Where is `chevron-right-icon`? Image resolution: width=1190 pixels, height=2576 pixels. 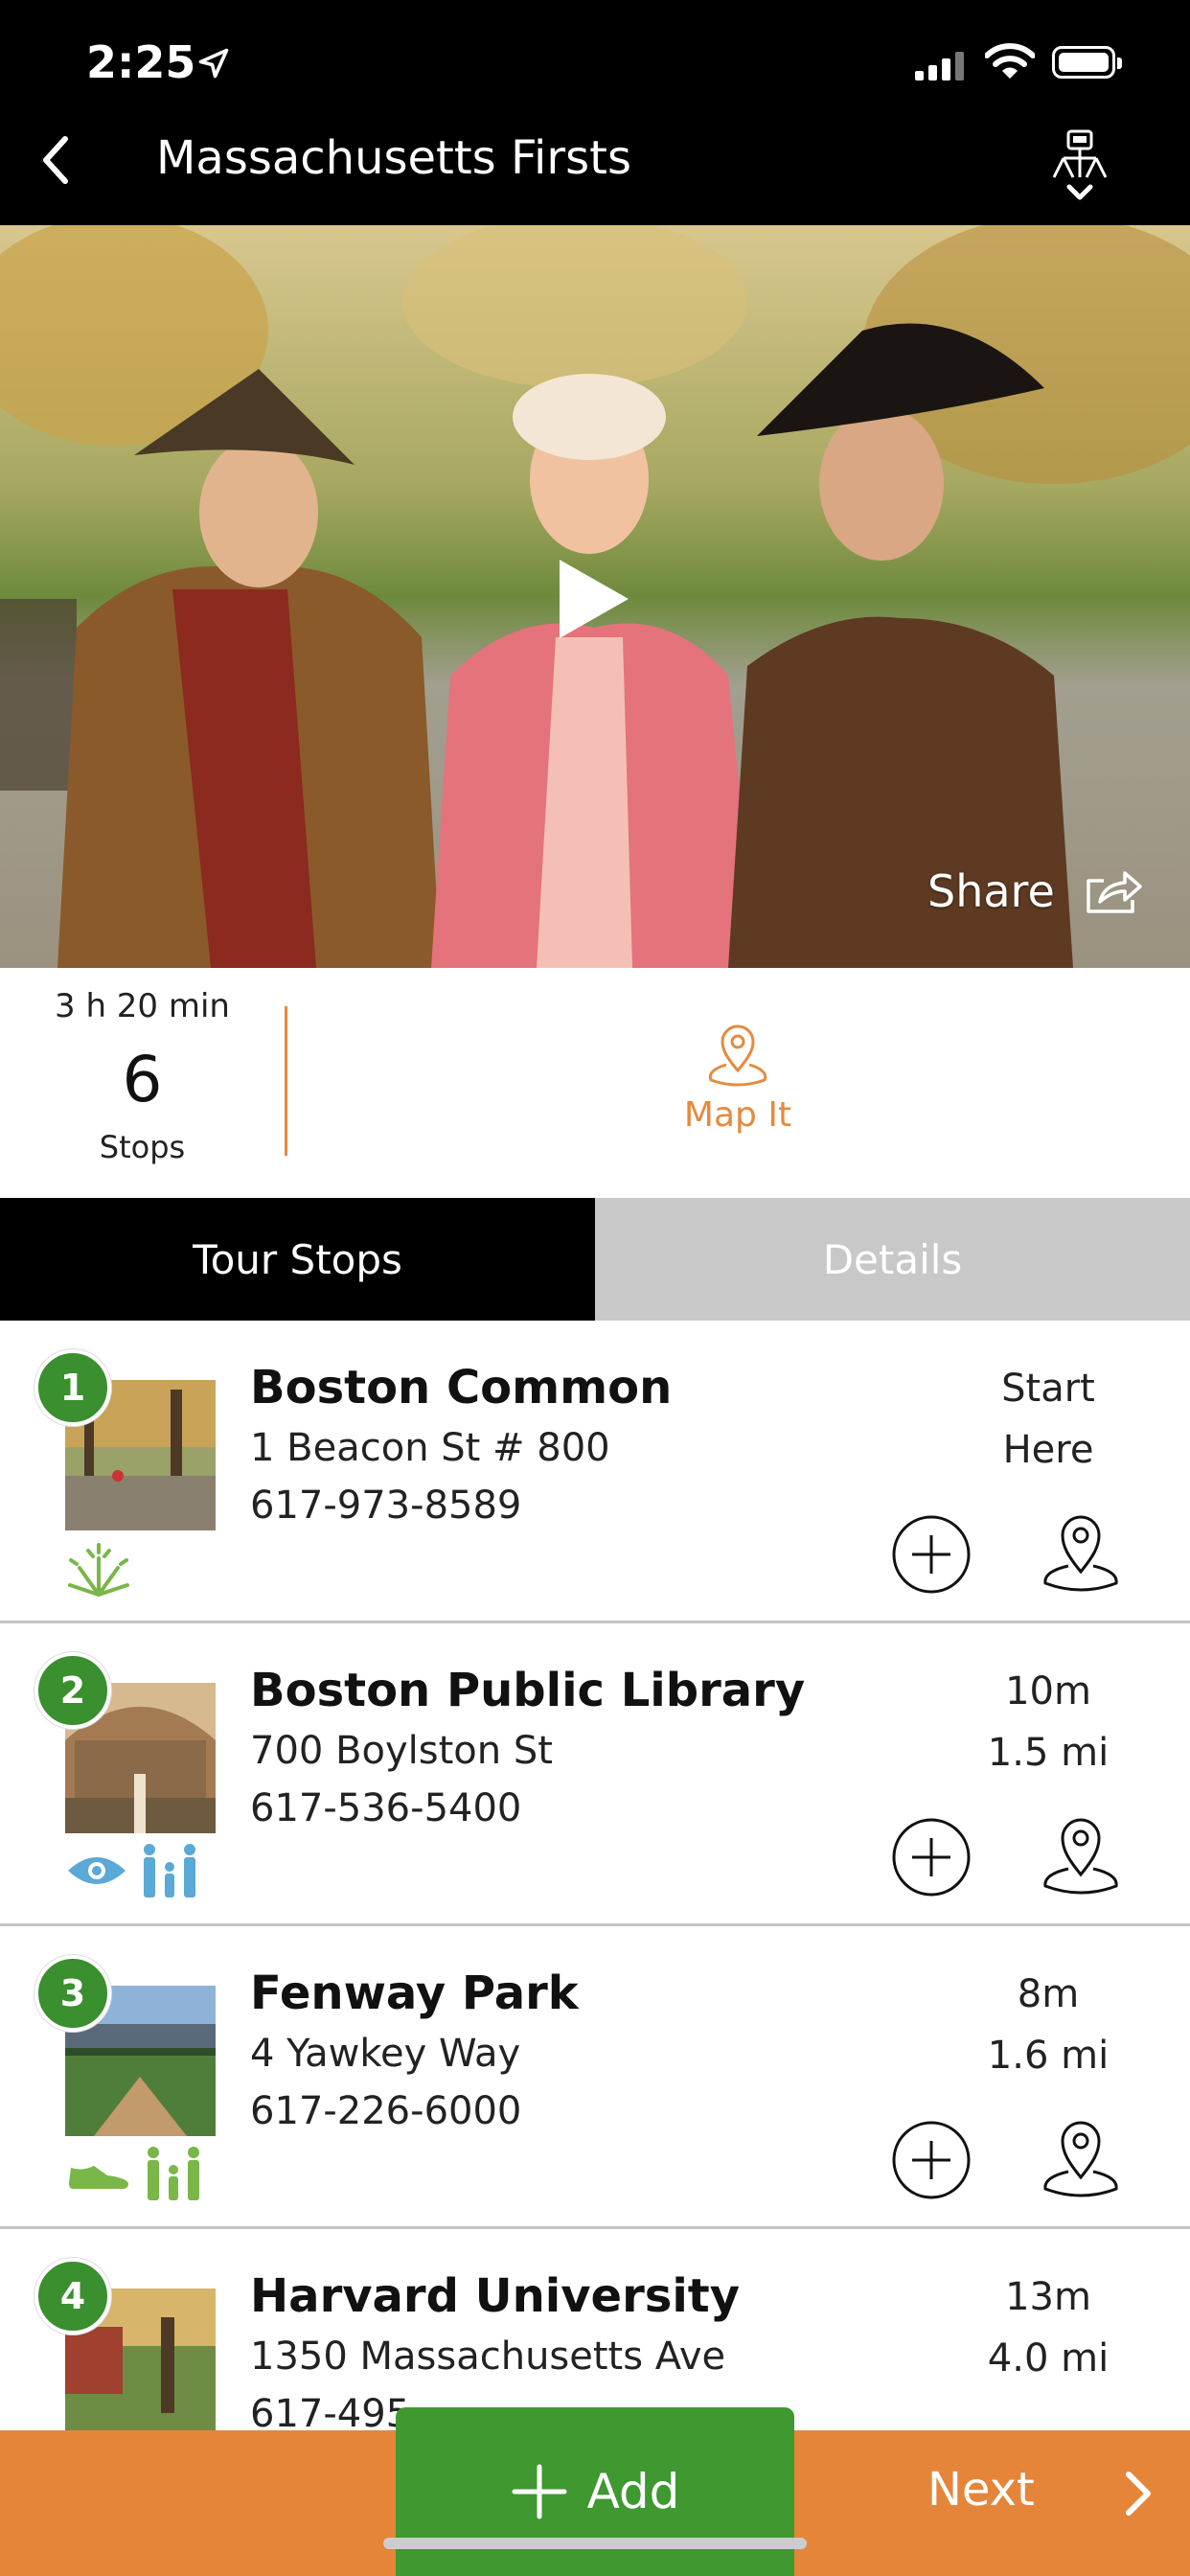 chevron-right-icon is located at coordinates (1138, 2493).